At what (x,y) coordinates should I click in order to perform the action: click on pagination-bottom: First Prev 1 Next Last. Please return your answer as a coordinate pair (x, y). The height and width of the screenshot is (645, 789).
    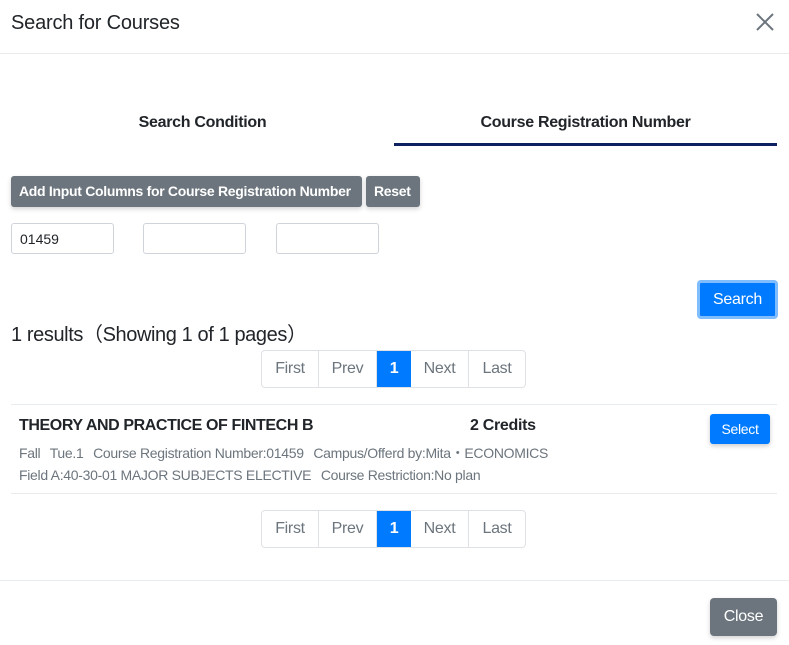
    Looking at the image, I should click on (393, 529).